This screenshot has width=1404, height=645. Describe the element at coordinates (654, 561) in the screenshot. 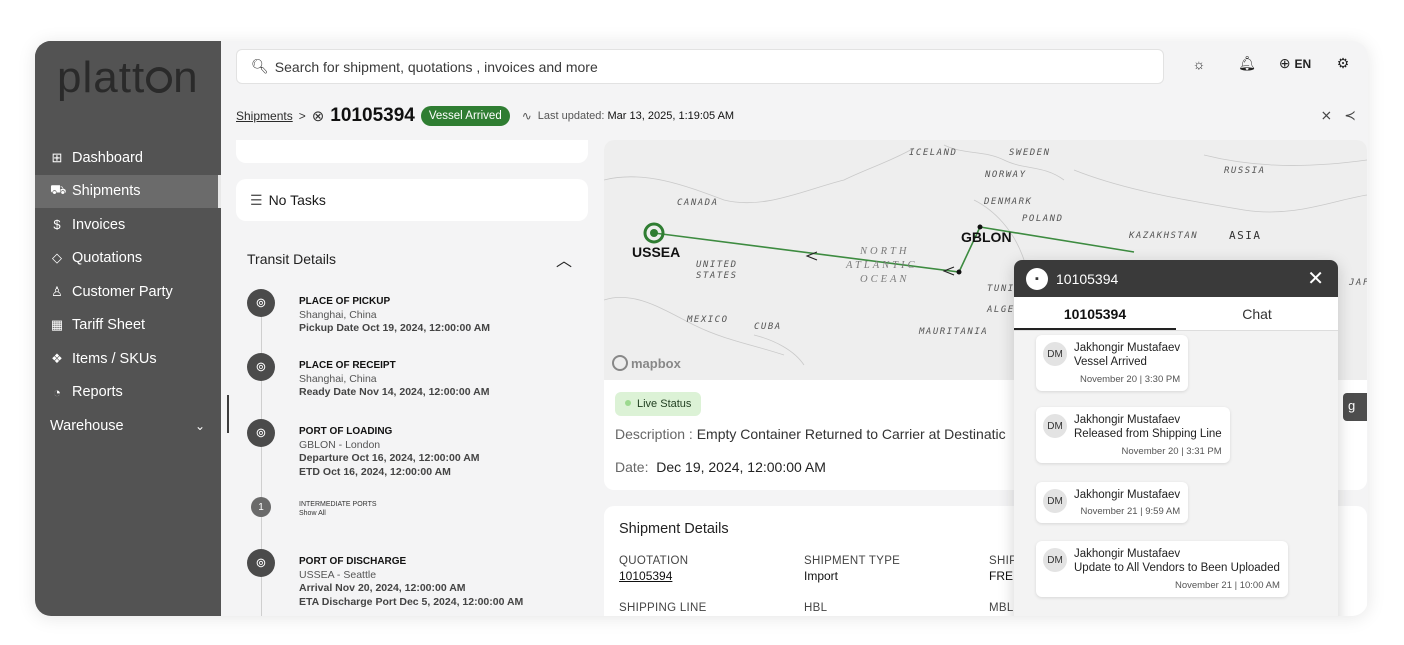

I see `detail-label-quotation: QUOTATION` at that location.